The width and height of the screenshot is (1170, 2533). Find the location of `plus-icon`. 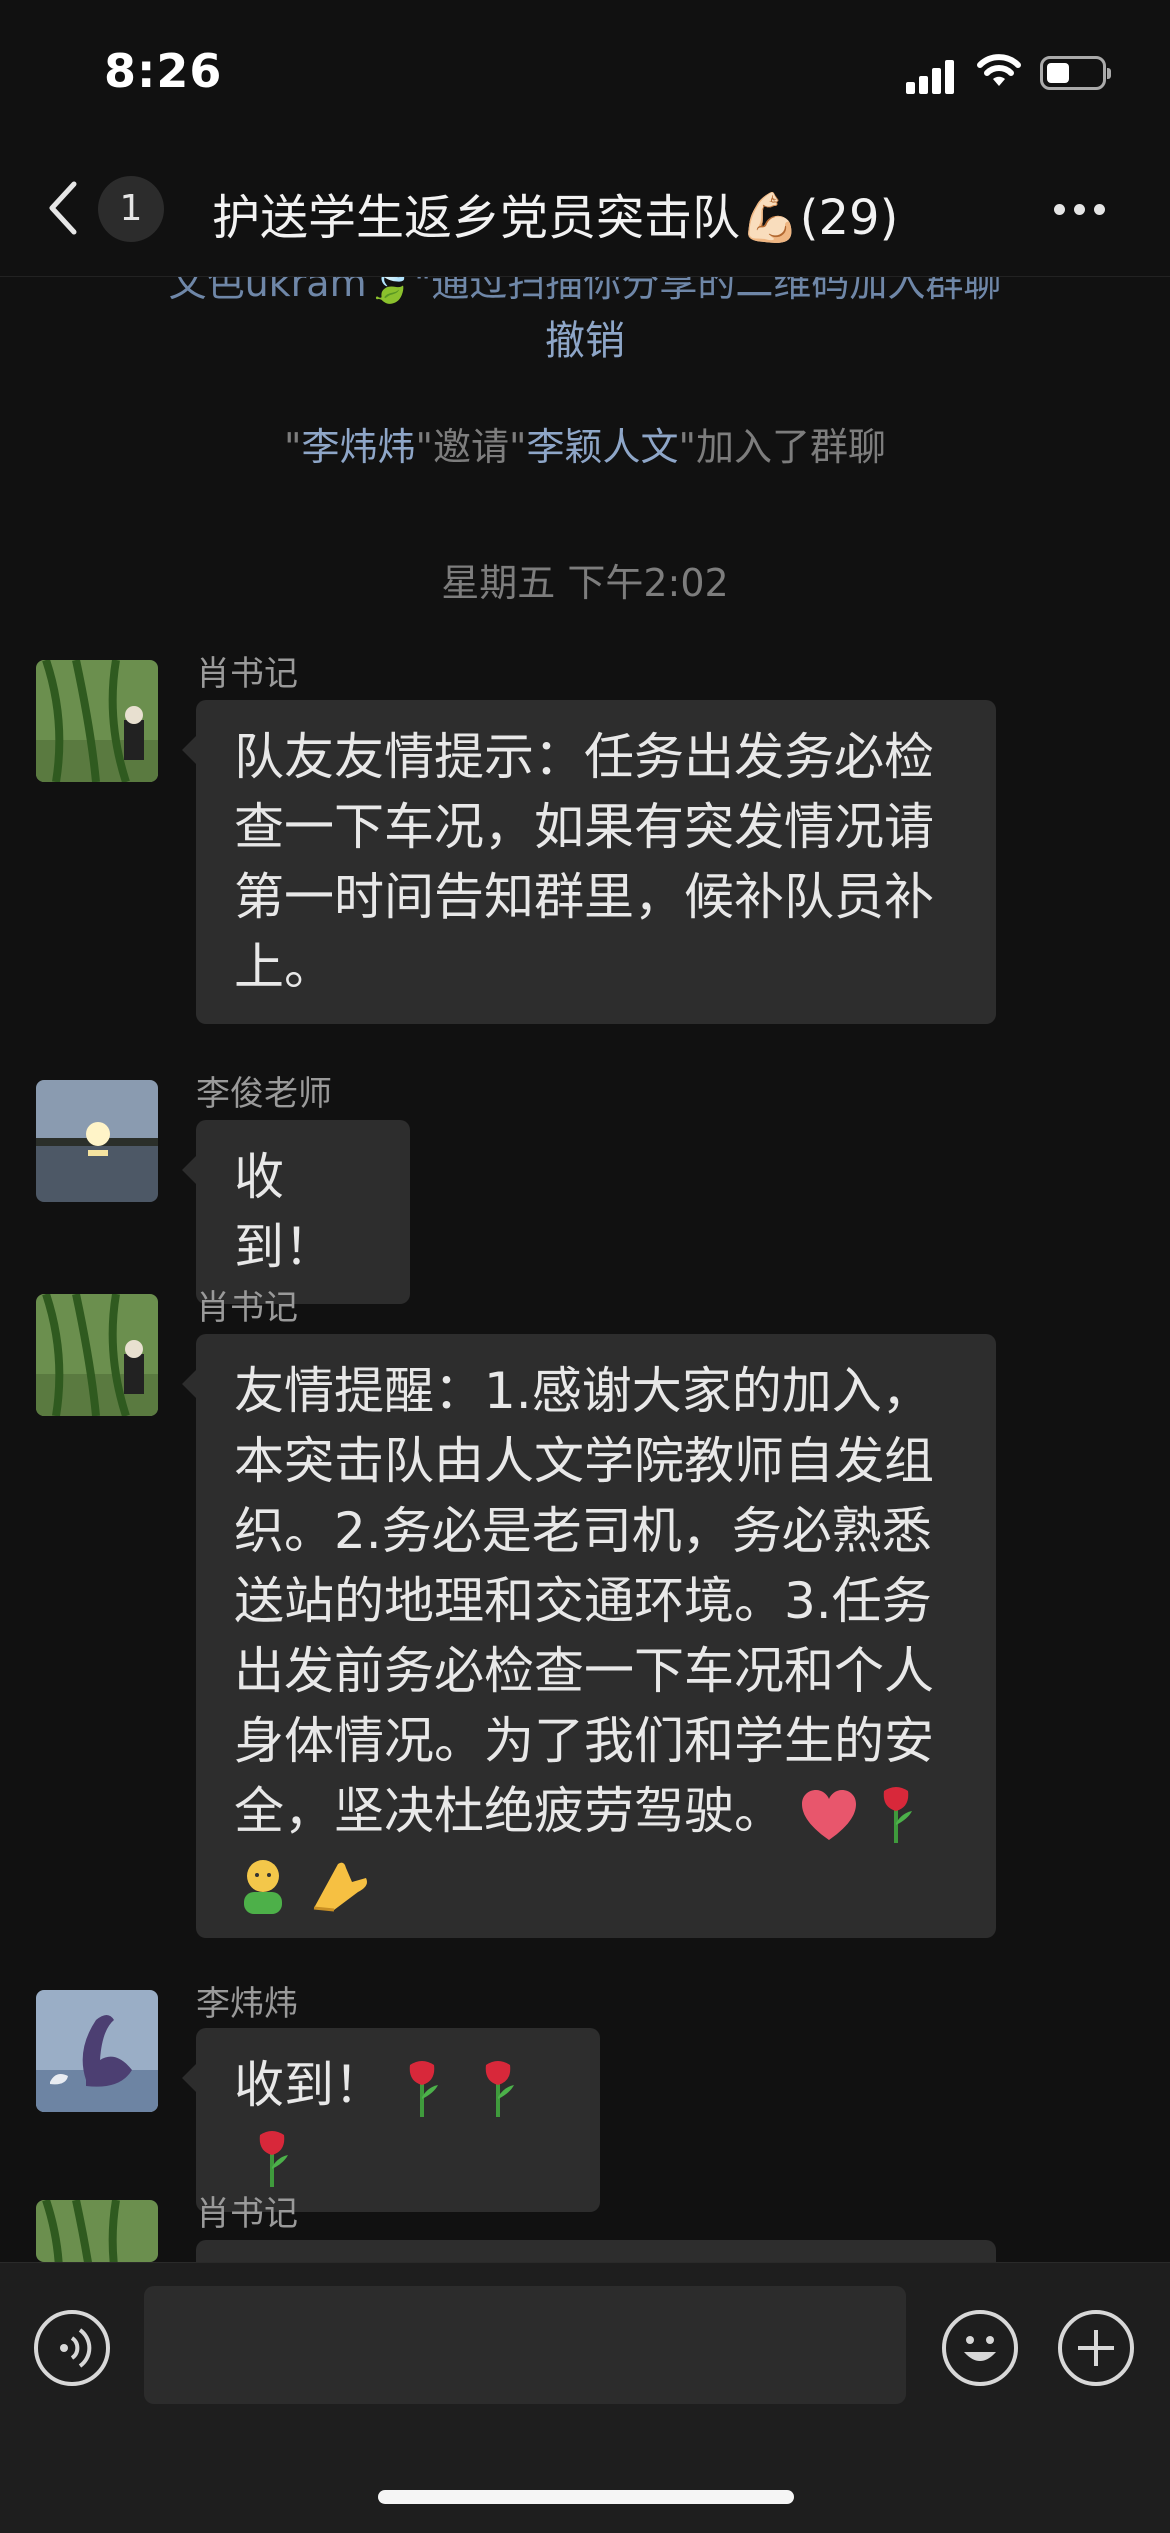

plus-icon is located at coordinates (1096, 2348).